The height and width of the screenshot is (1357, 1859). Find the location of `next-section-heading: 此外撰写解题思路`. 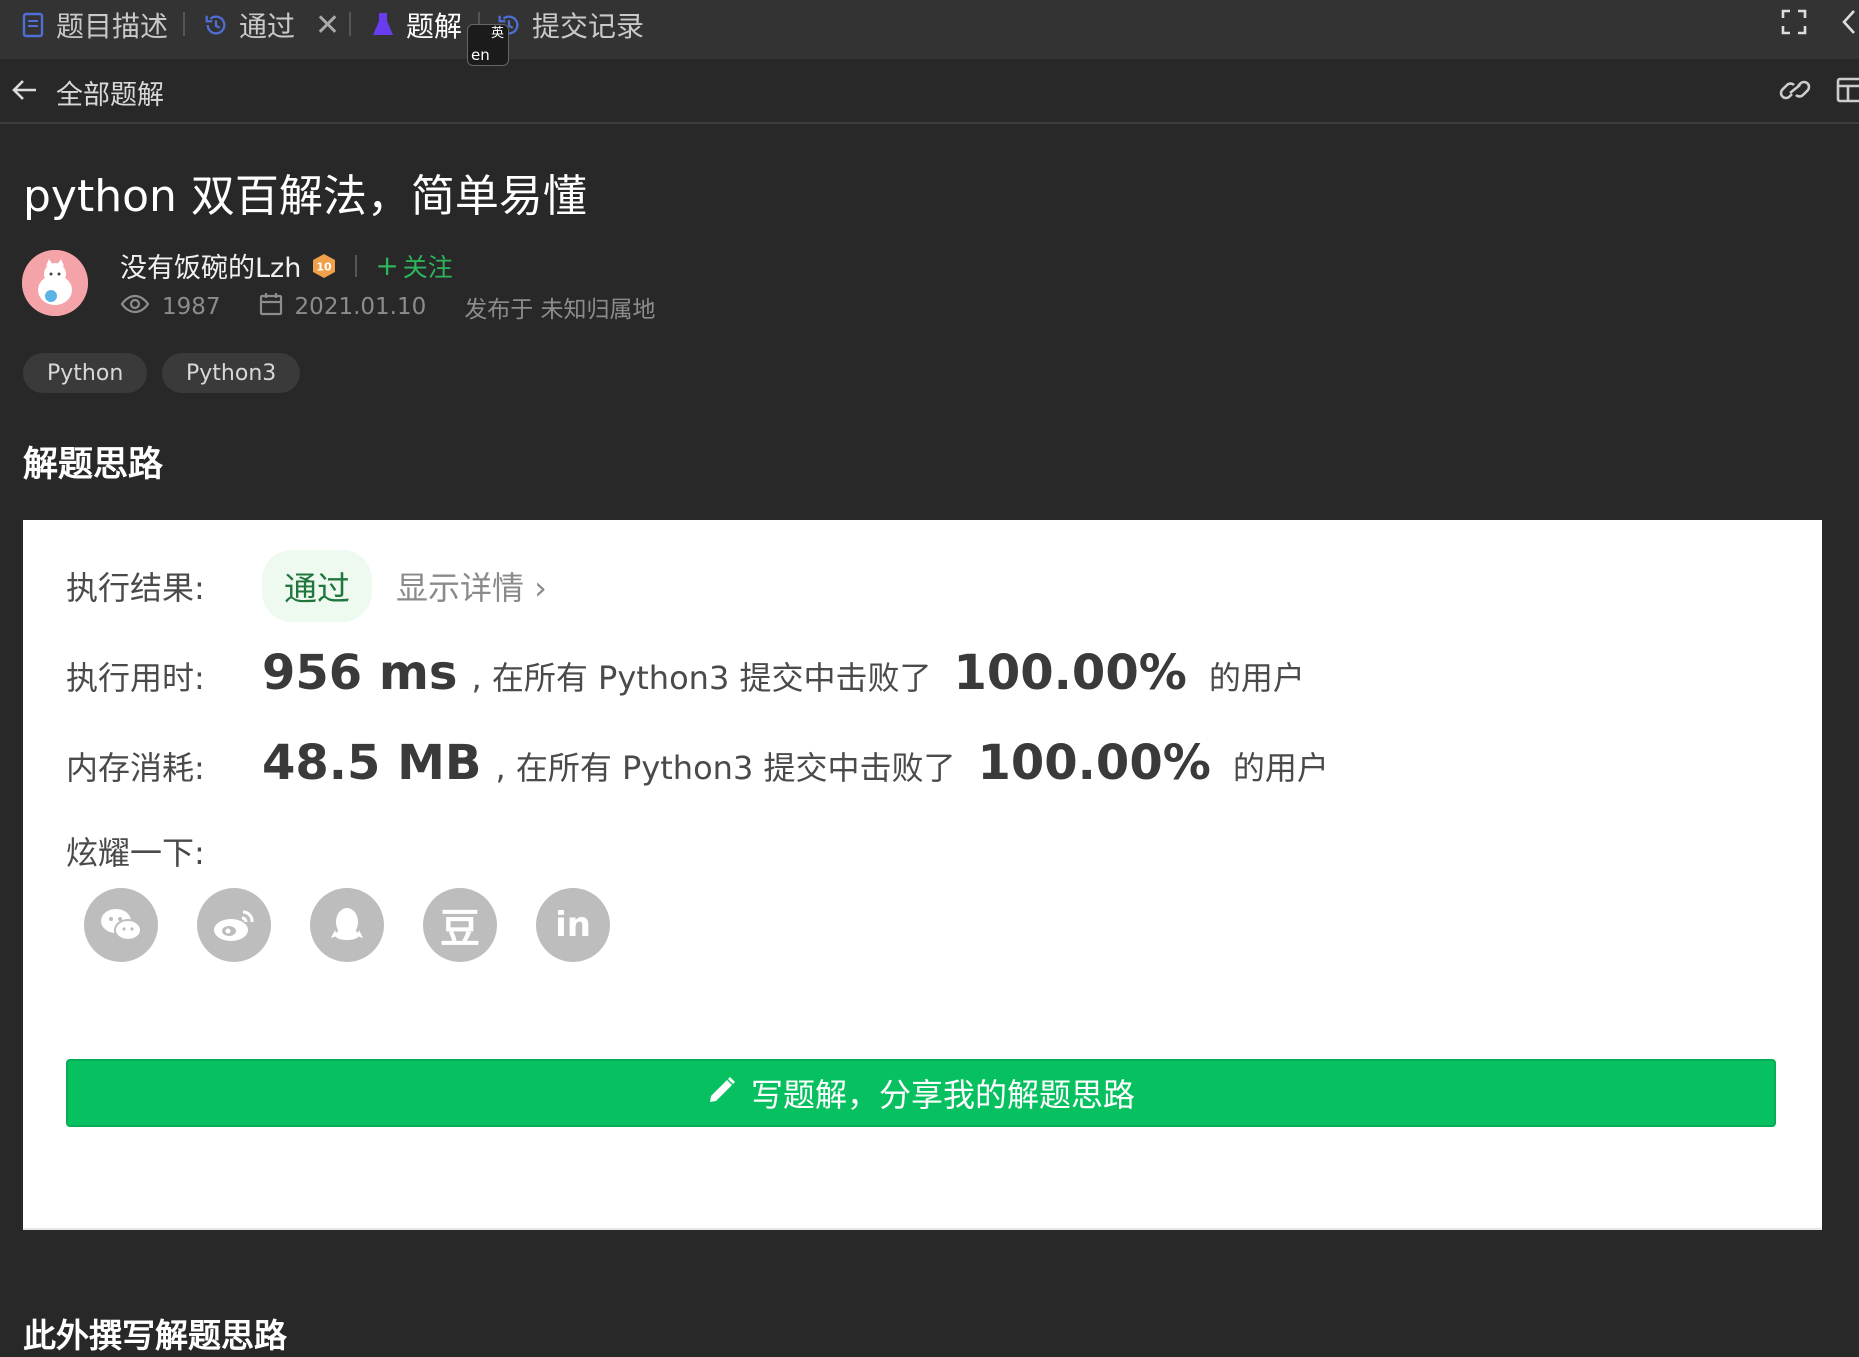

next-section-heading: 此外撰写解题思路 is located at coordinates (155, 1335).